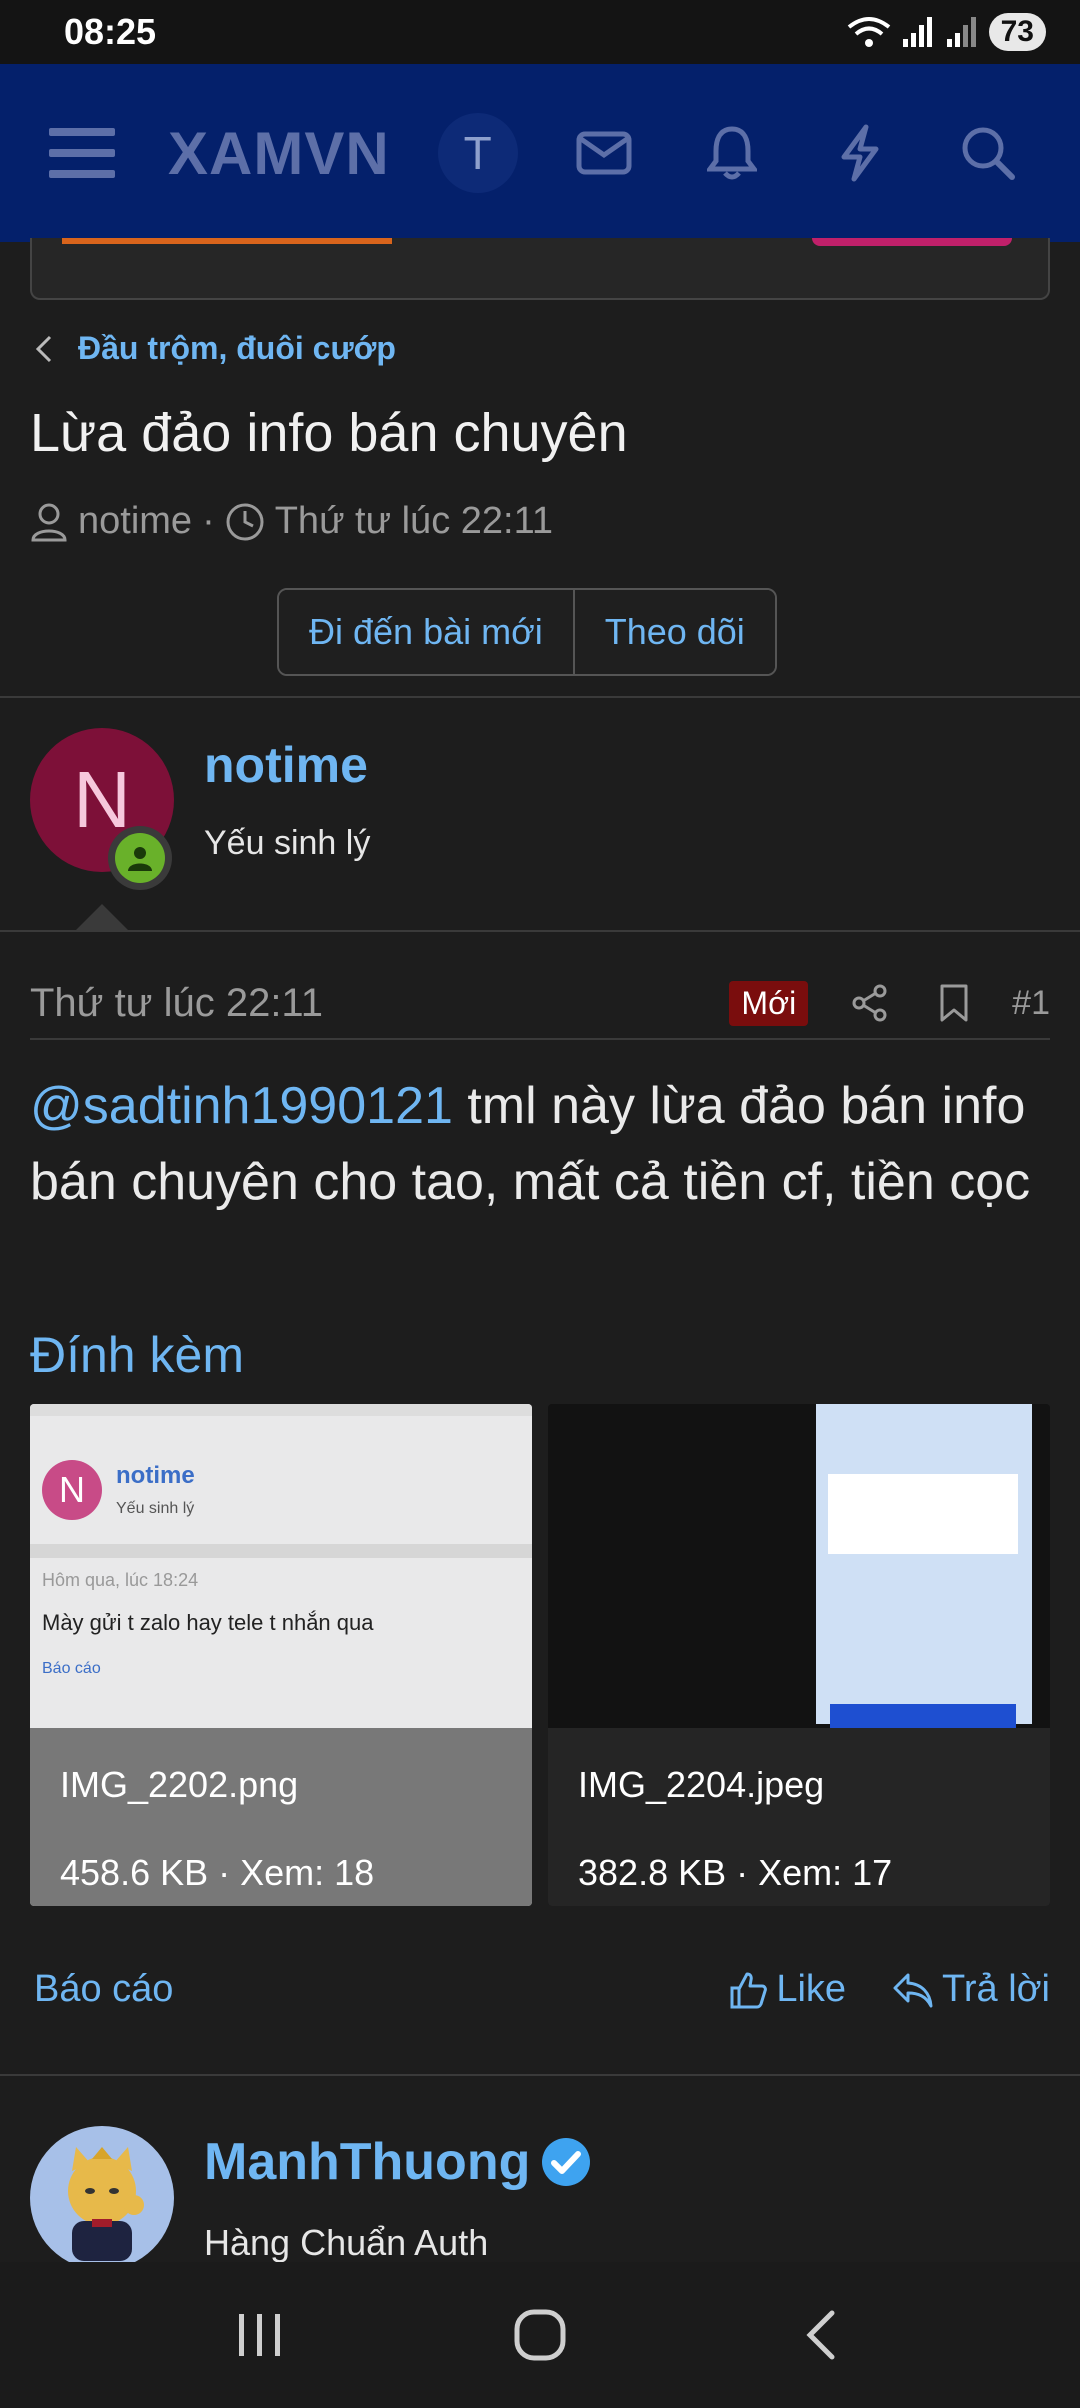  Describe the element at coordinates (924, 1564) in the screenshot. I see `thumbnail-phone-screen` at that location.